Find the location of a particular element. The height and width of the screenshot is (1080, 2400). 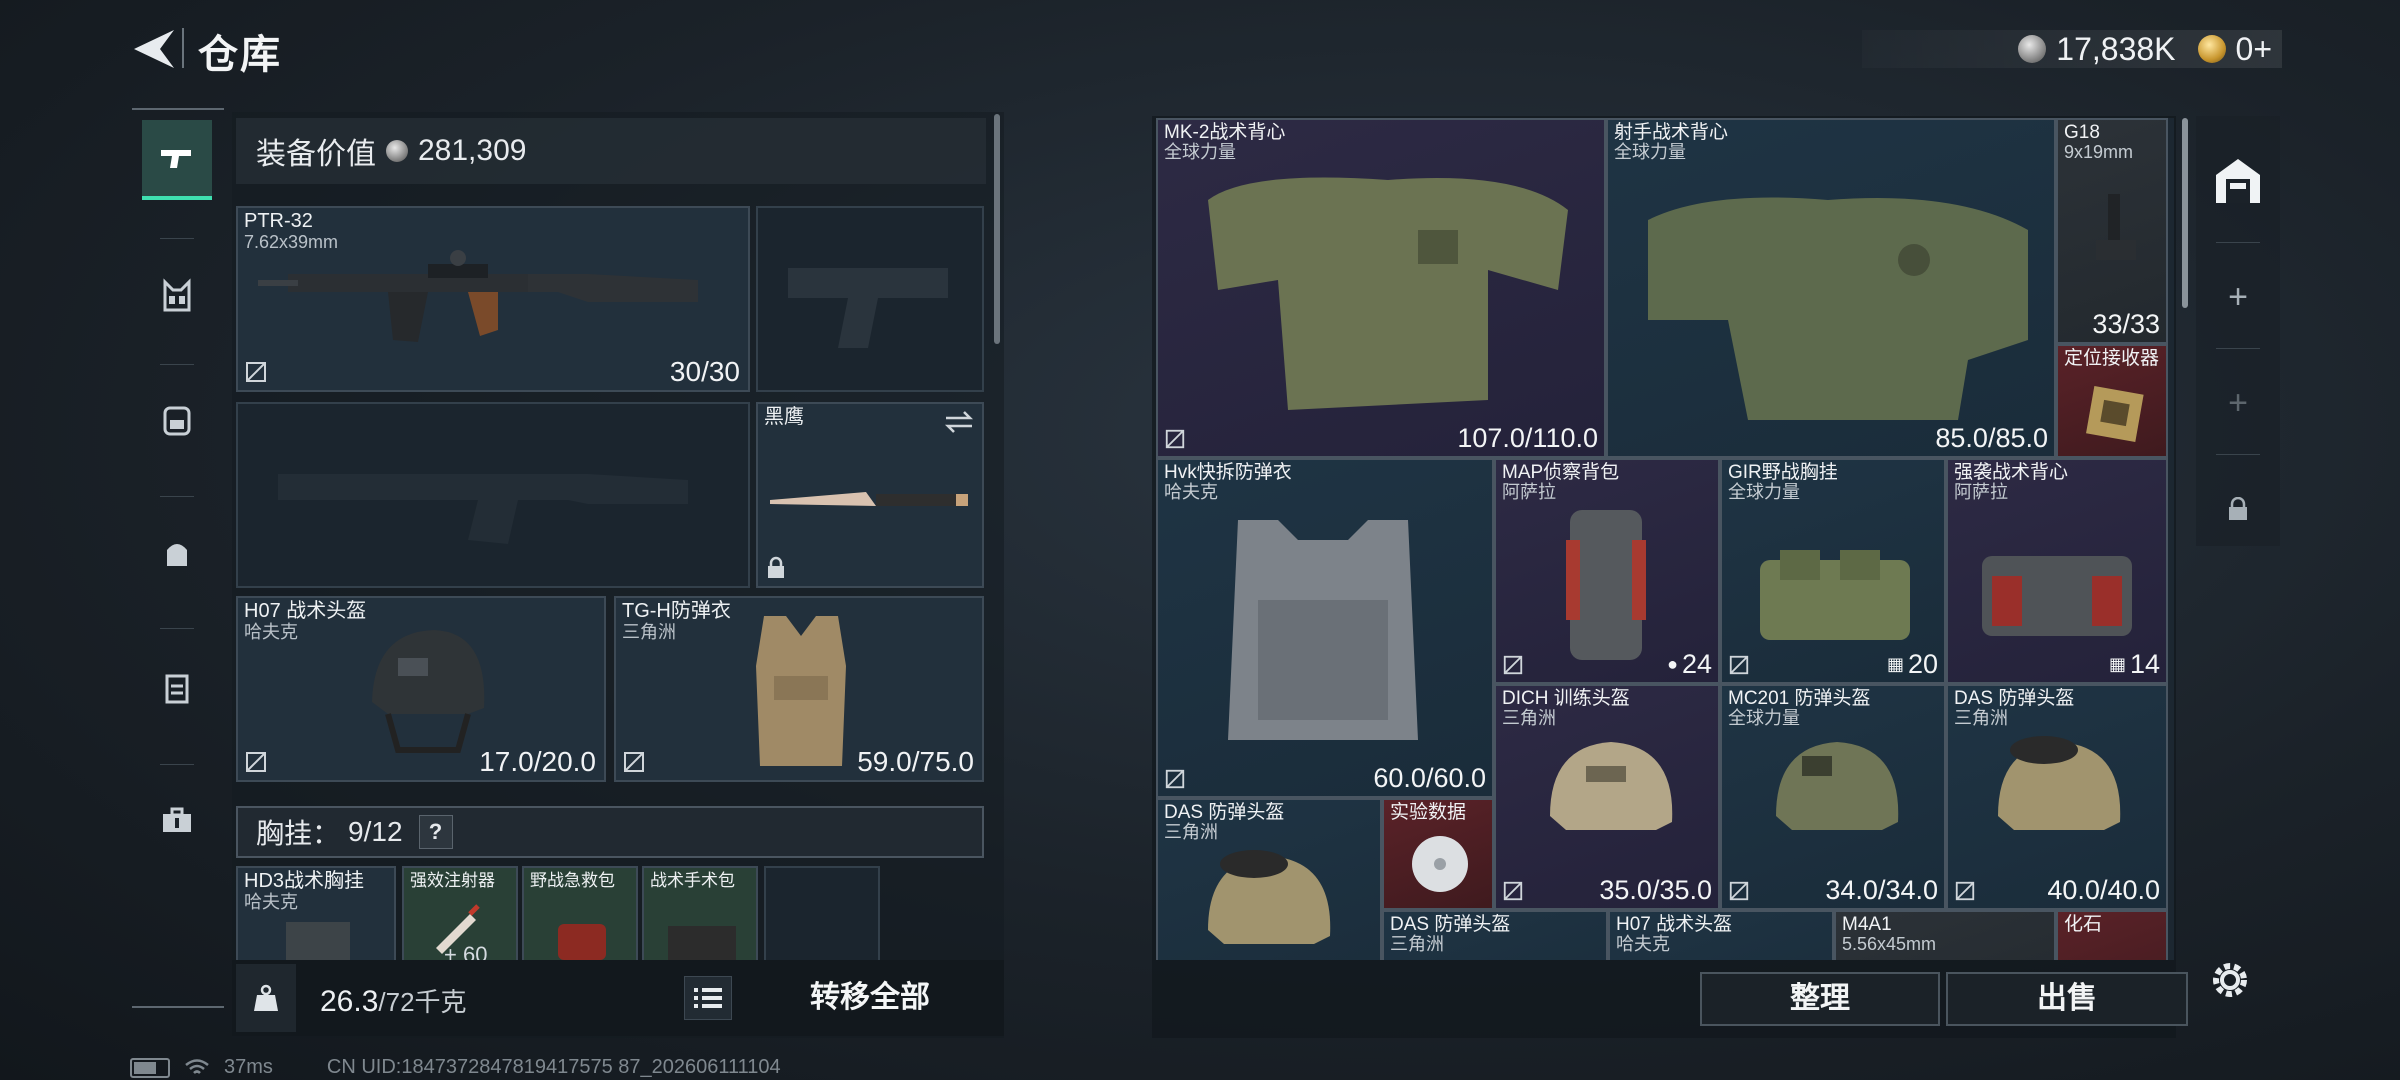

pistol-slot is located at coordinates (870, 299).